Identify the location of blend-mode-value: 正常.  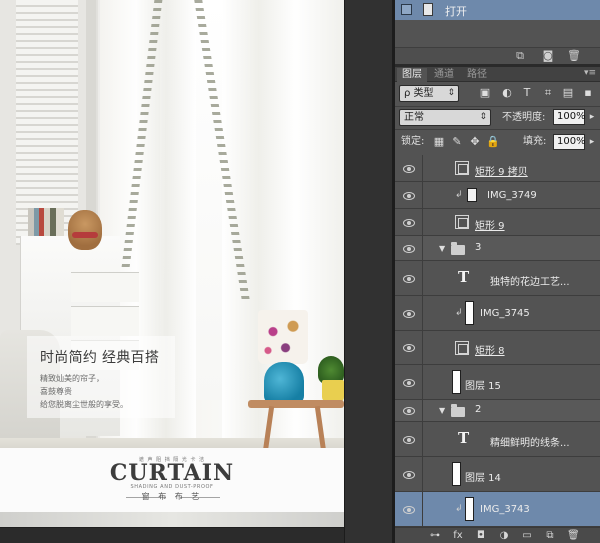
(414, 117).